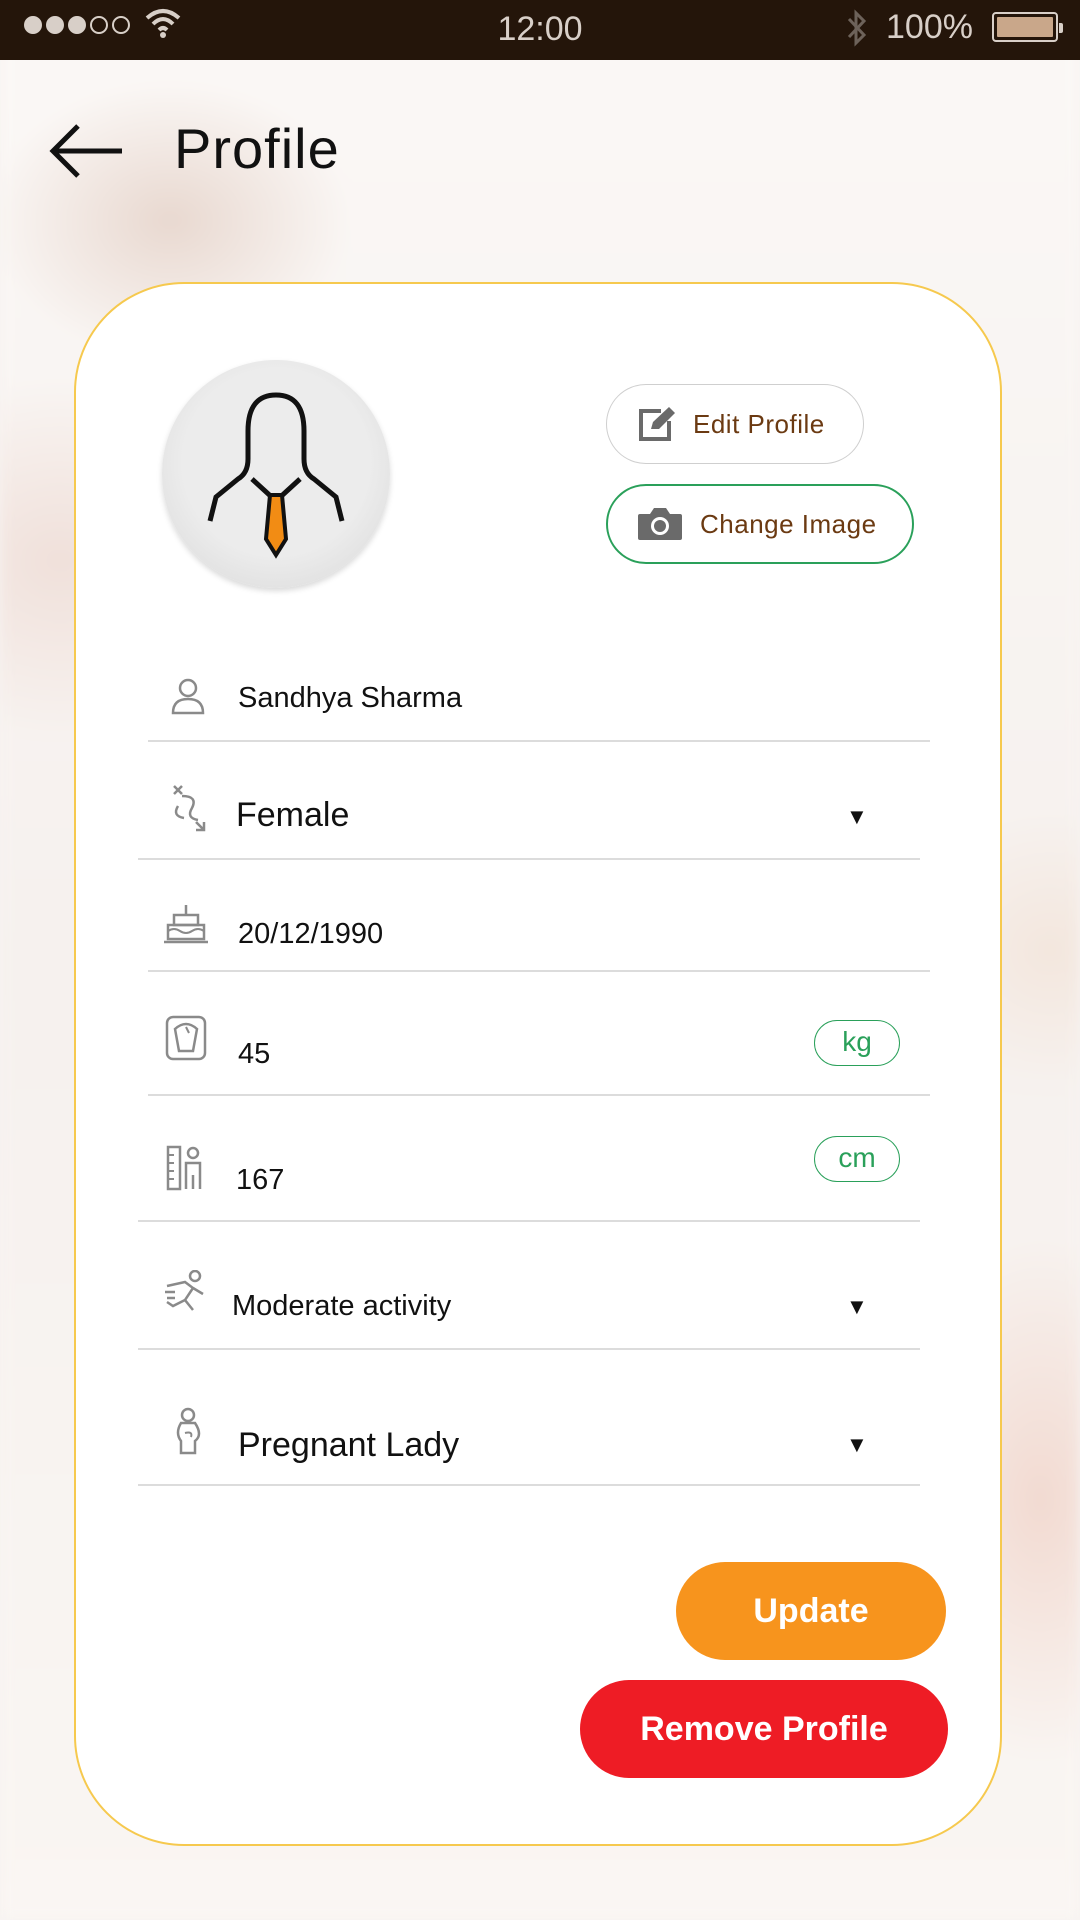 This screenshot has height=1920, width=1080. I want to click on gender-icon, so click(188, 807).